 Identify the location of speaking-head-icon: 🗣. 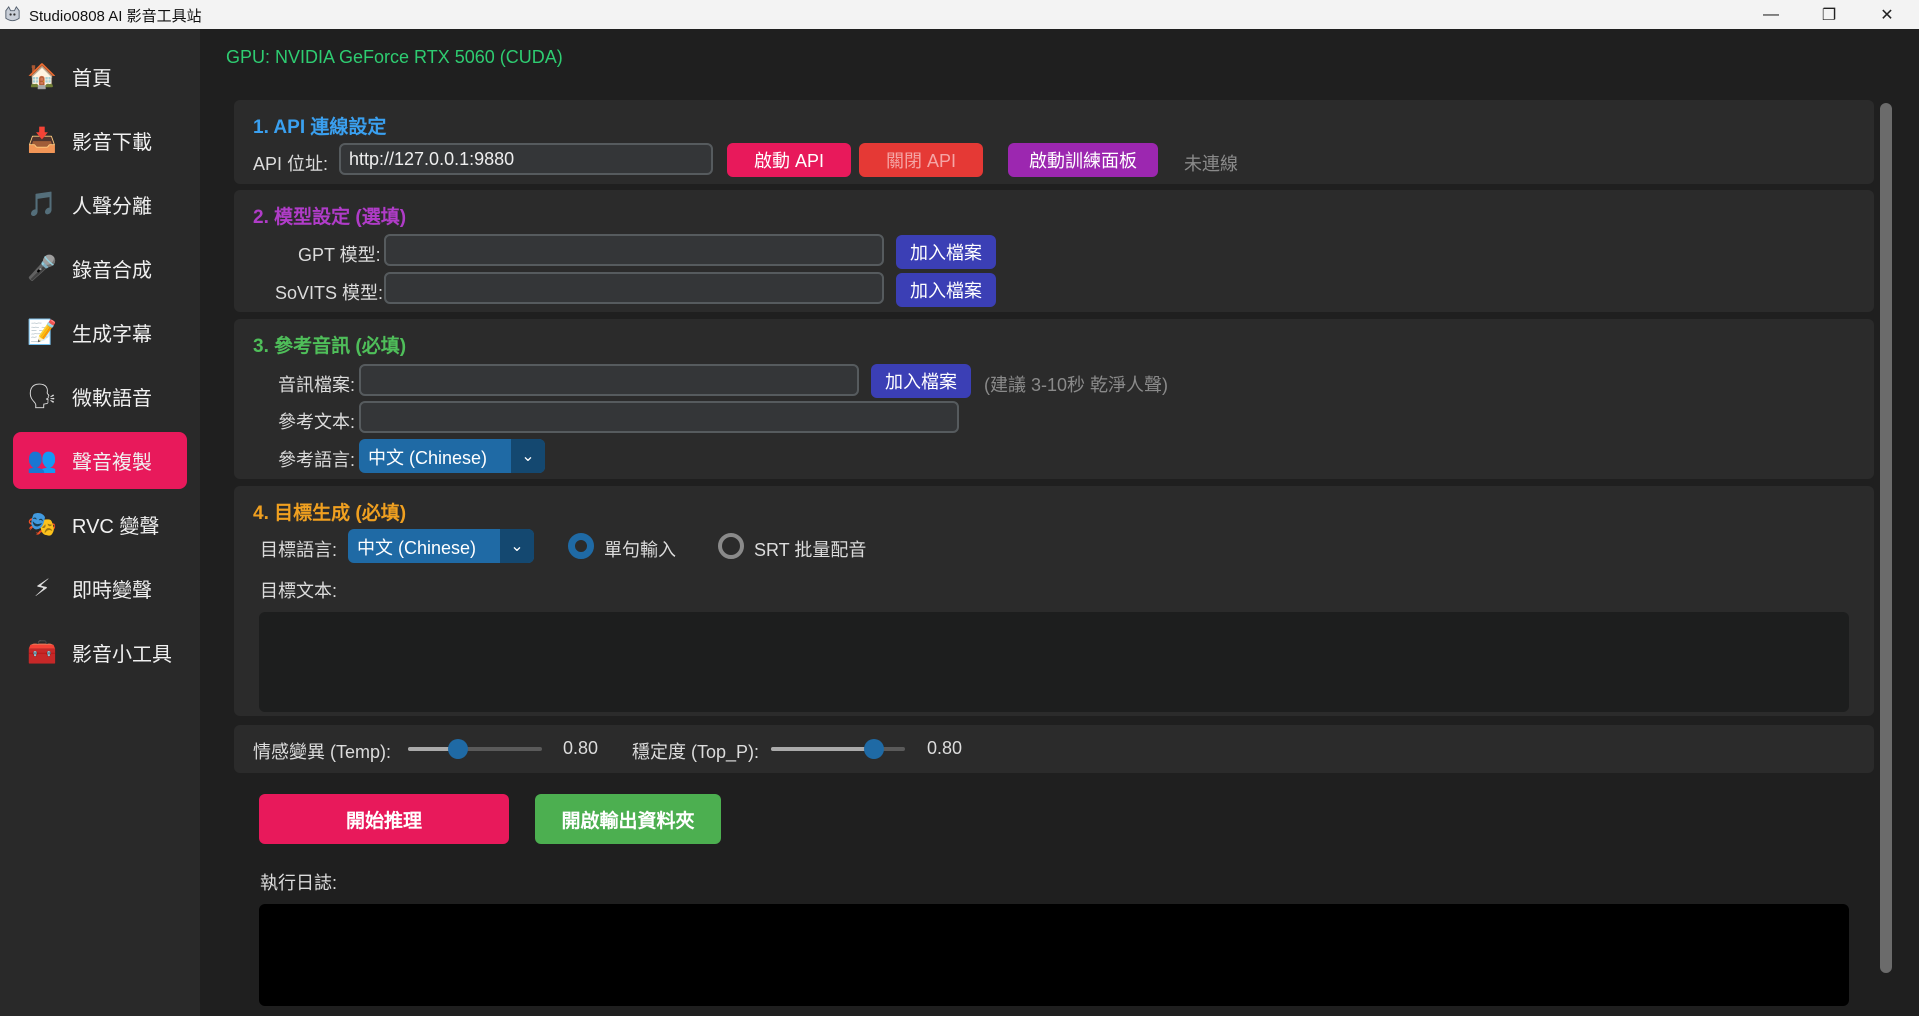
(42, 396).